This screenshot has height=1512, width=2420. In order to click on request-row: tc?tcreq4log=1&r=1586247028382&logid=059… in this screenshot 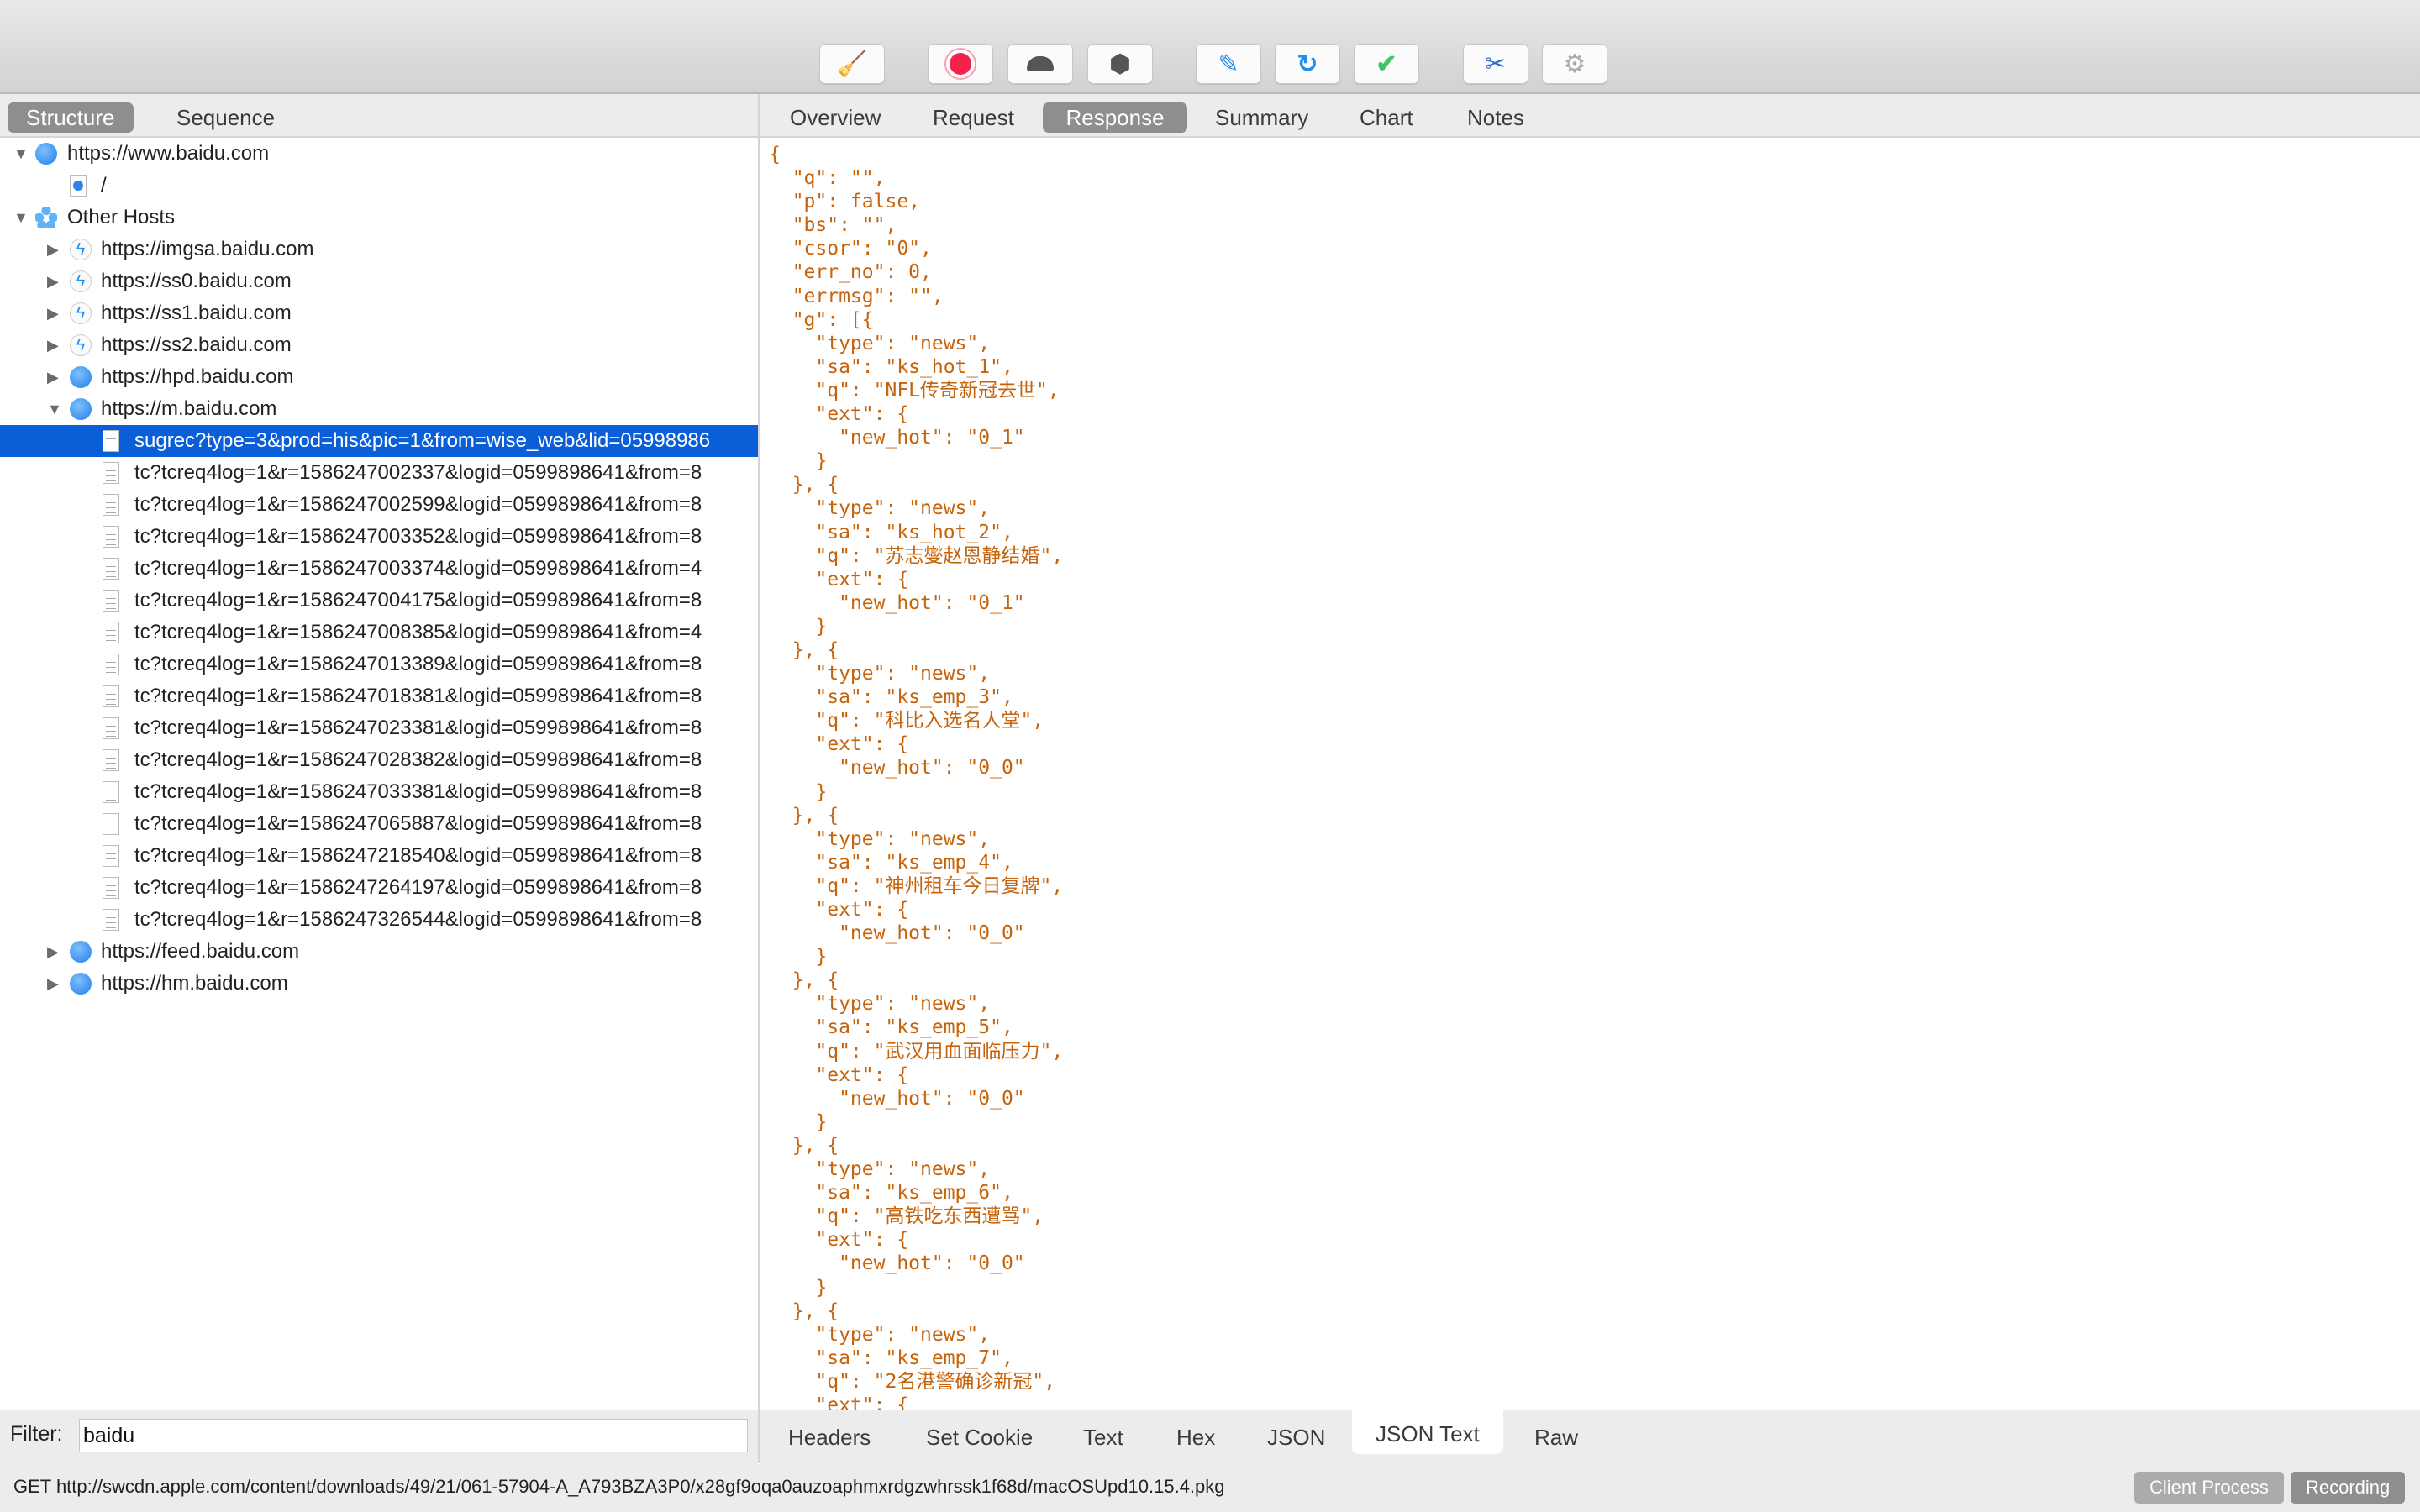, I will do `click(379, 760)`.